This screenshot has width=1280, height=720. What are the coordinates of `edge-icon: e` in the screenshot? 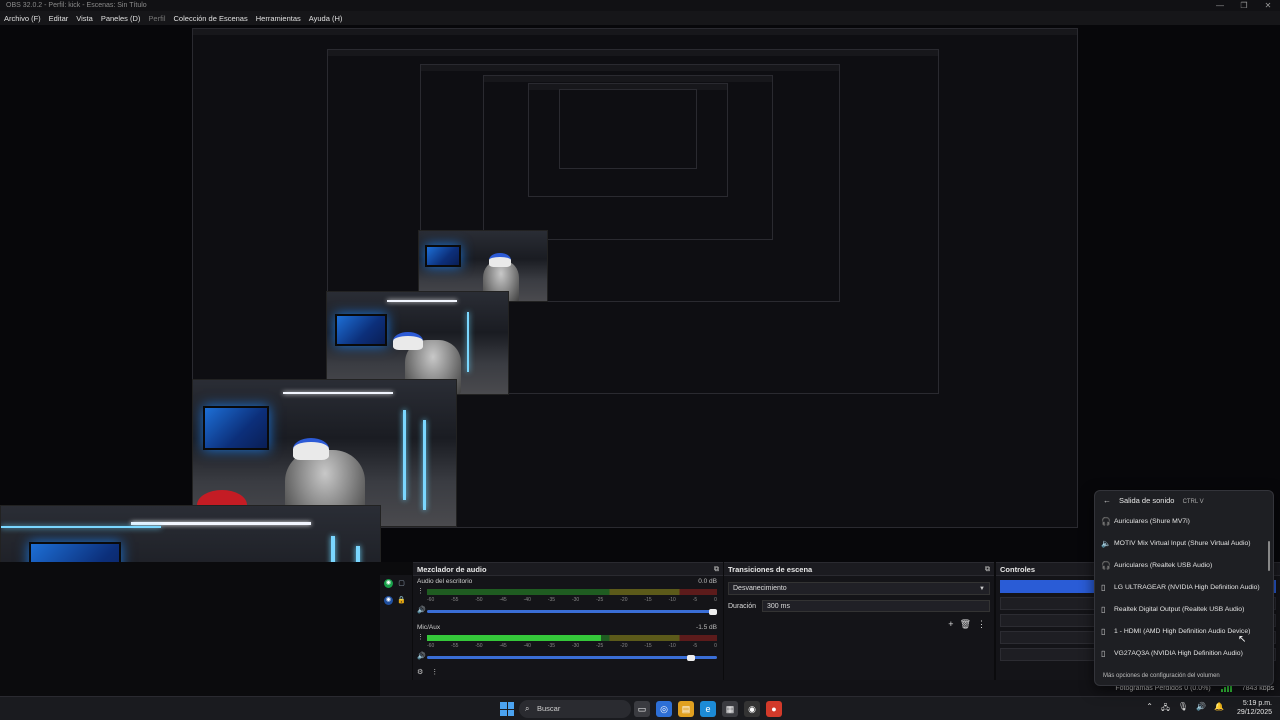 It's located at (708, 709).